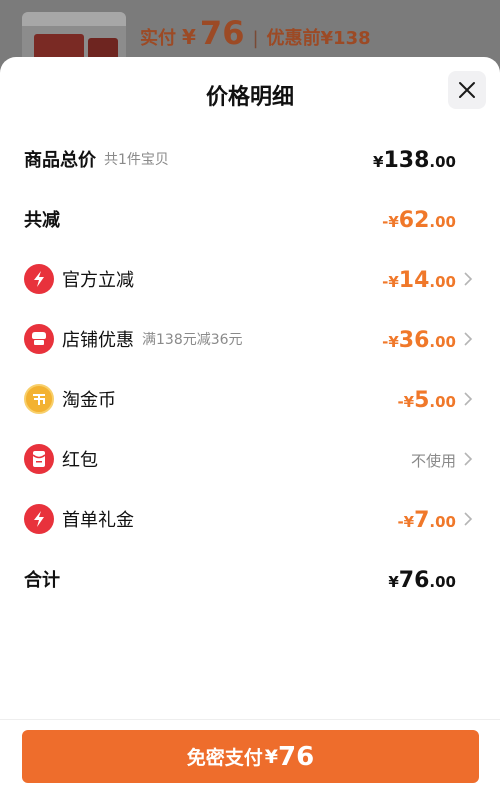 This screenshot has height=804, width=500. What do you see at coordinates (98, 520) in the screenshot?
I see `first-order-gift-label: 首单礼金` at bounding box center [98, 520].